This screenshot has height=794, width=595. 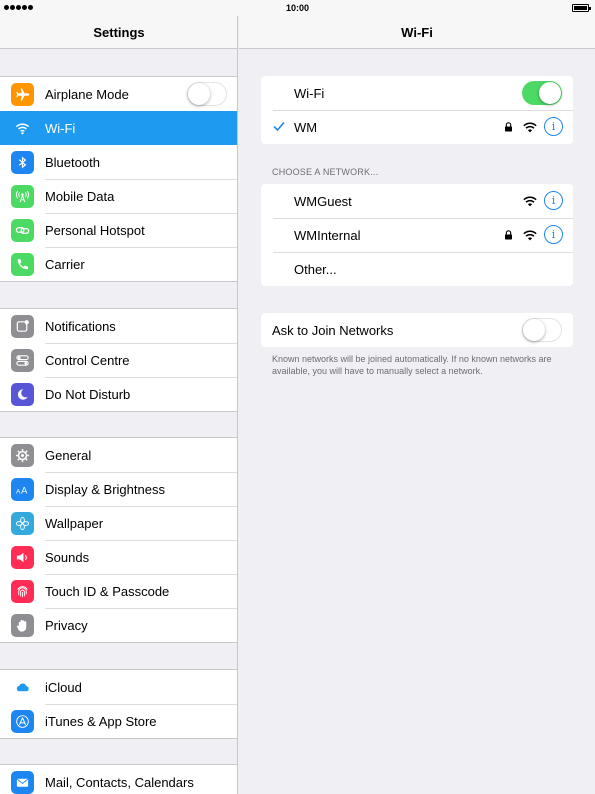 What do you see at coordinates (22, 625) in the screenshot?
I see `hand-icon` at bounding box center [22, 625].